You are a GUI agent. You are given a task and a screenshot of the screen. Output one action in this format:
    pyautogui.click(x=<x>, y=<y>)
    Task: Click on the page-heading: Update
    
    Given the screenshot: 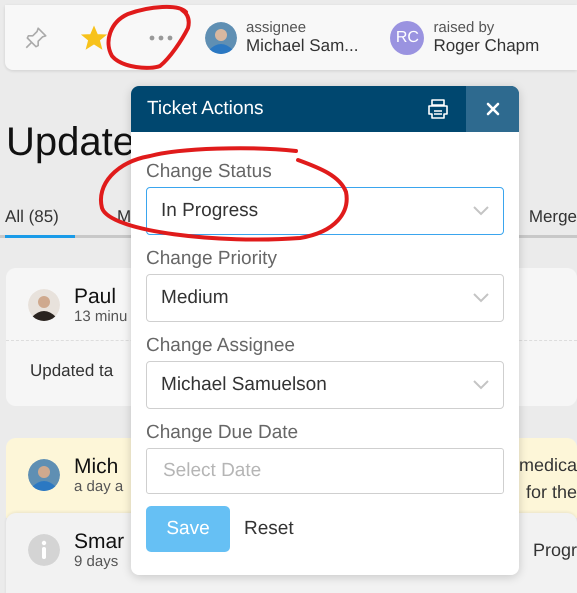 What is the action you would take?
    pyautogui.click(x=70, y=142)
    